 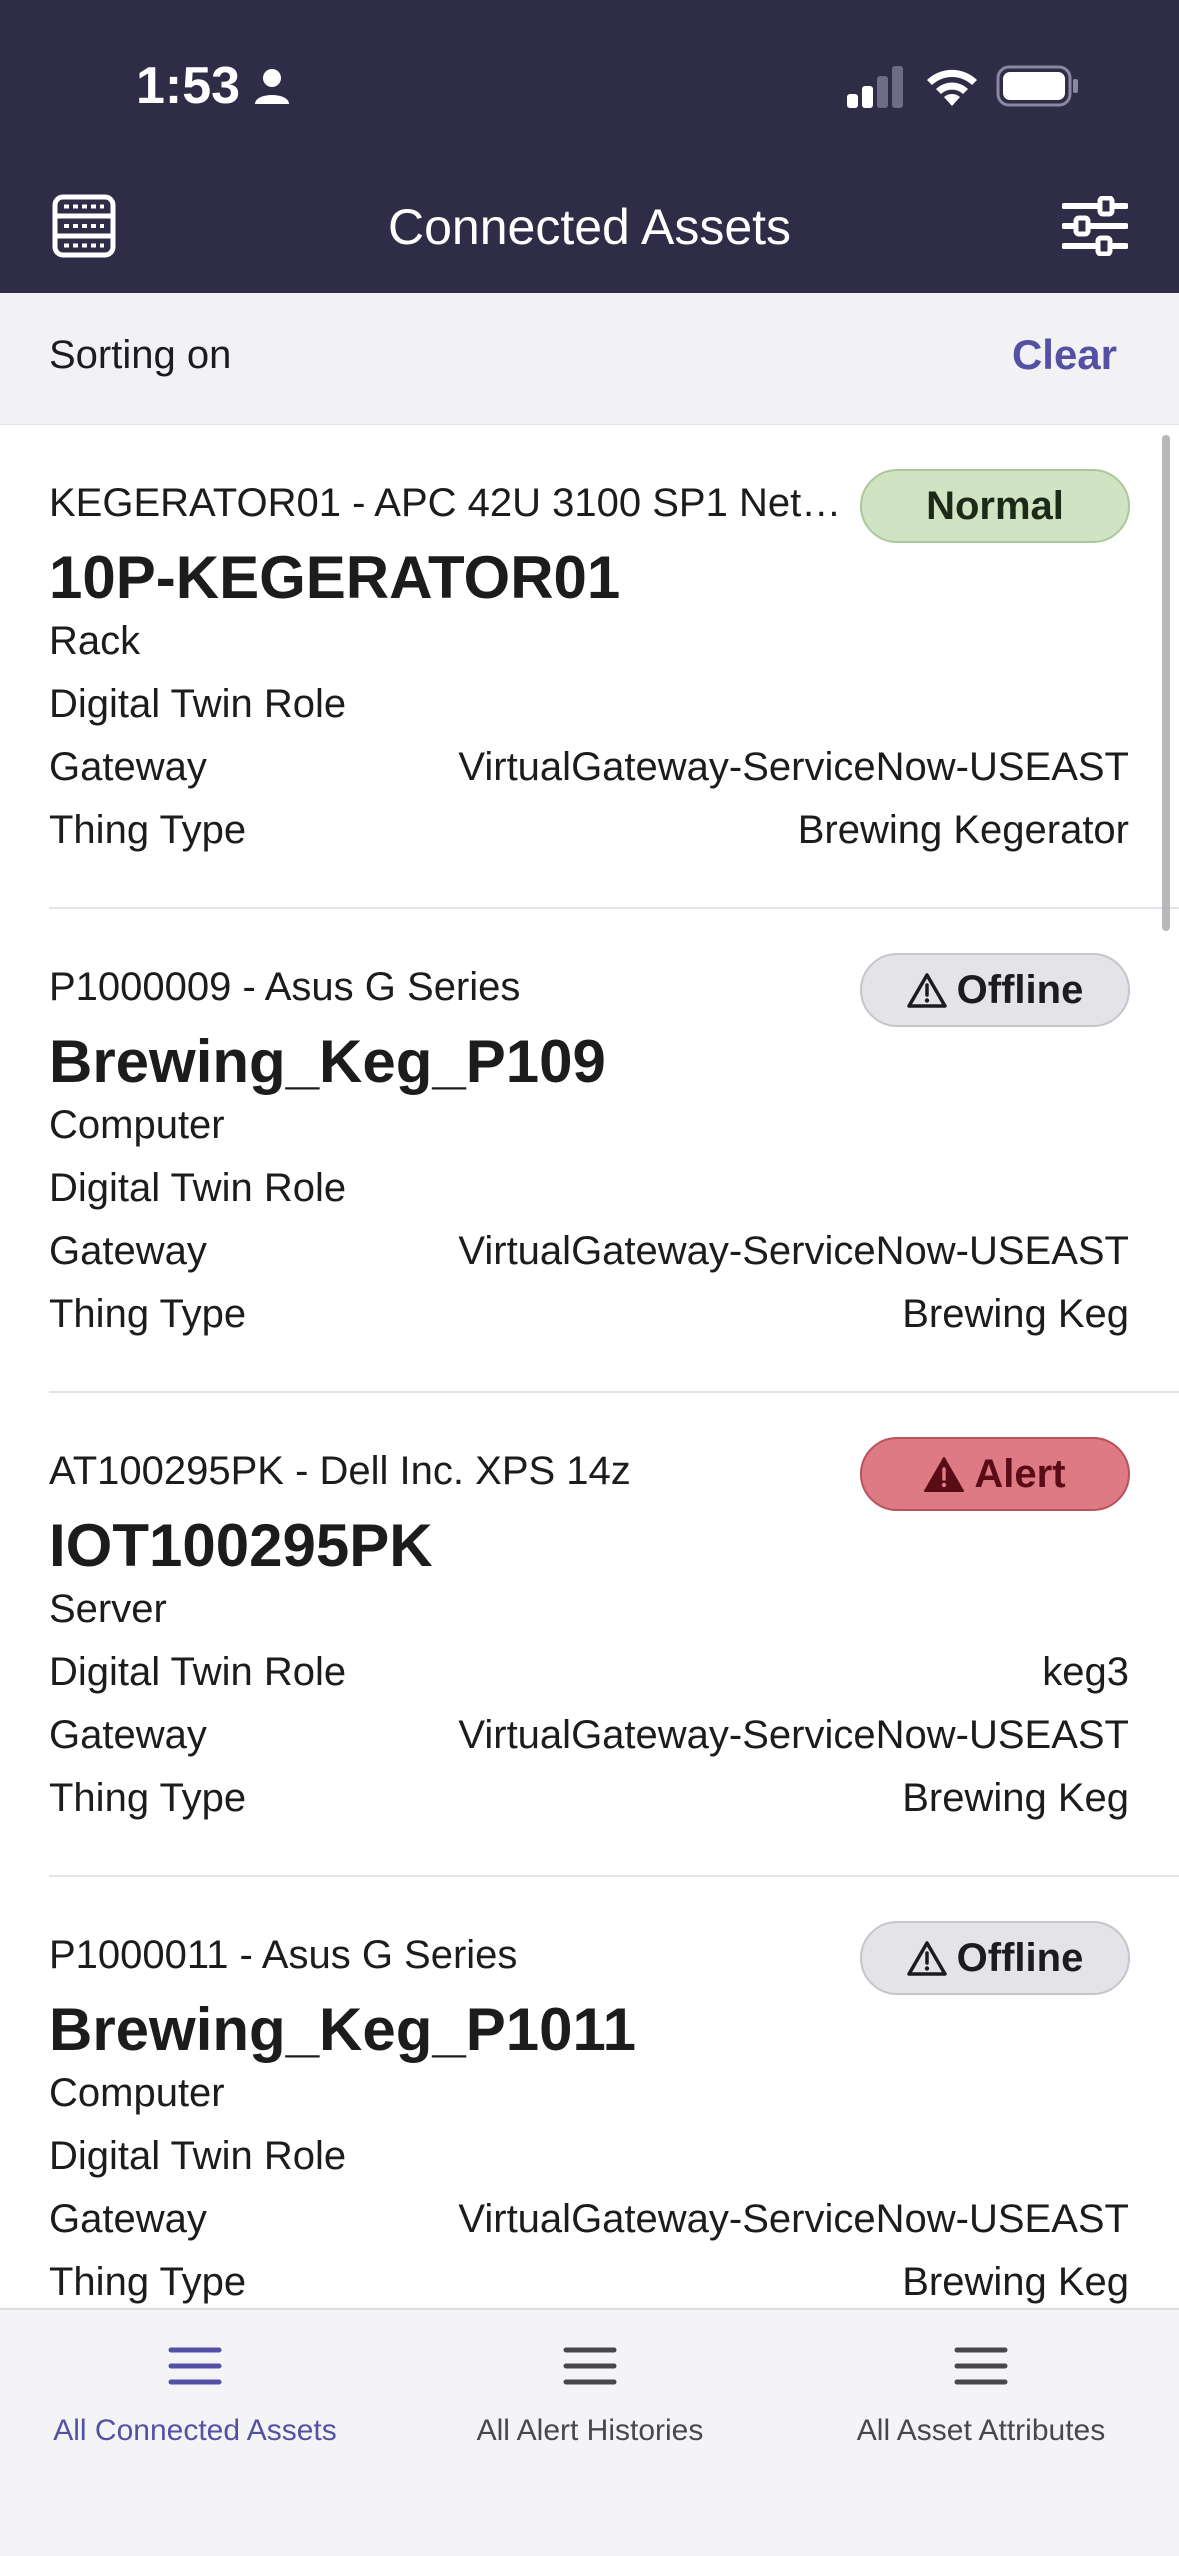 I want to click on top-bar: 1:53 Connected Assets, so click(x=589, y=146).